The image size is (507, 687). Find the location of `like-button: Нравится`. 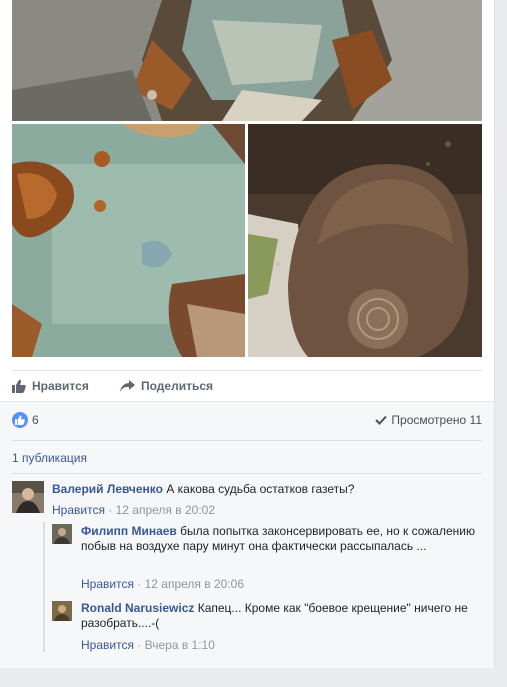

like-button: Нравится is located at coordinates (50, 386).